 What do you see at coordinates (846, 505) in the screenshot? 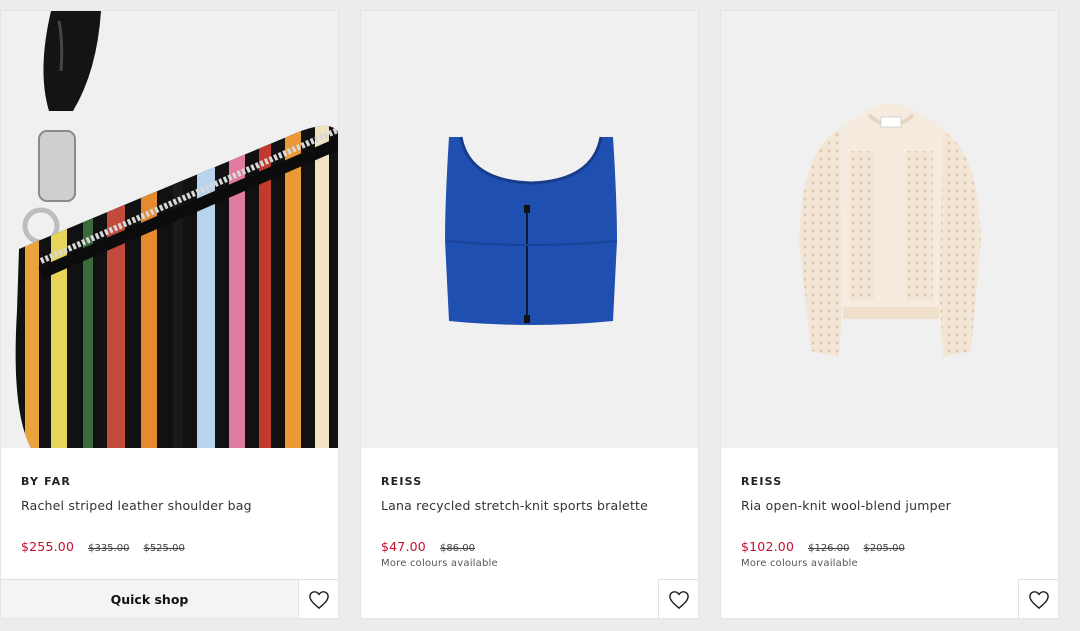
I see `product-name: Ria open-knit wool-blend jumper` at bounding box center [846, 505].